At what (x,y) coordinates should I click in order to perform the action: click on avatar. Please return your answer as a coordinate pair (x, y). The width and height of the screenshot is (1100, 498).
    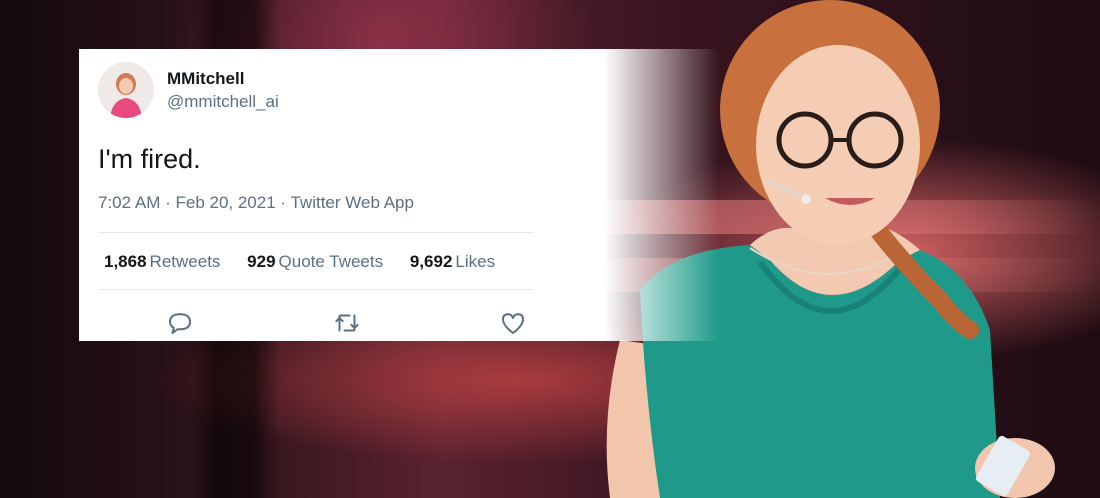
    Looking at the image, I should click on (126, 90).